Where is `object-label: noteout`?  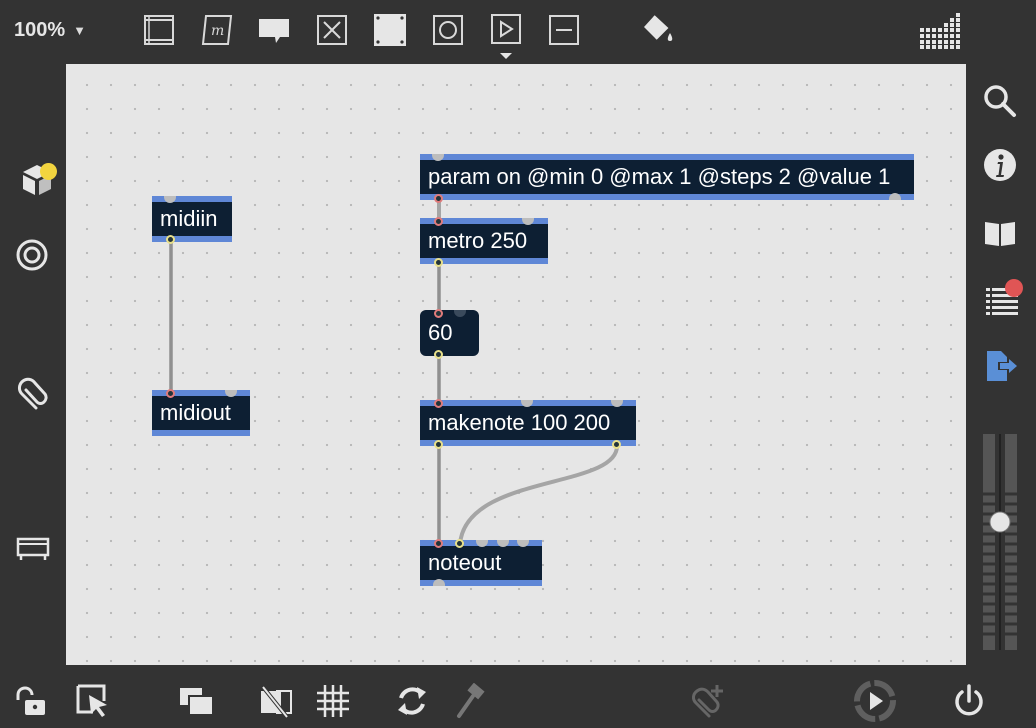 object-label: noteout is located at coordinates (465, 562).